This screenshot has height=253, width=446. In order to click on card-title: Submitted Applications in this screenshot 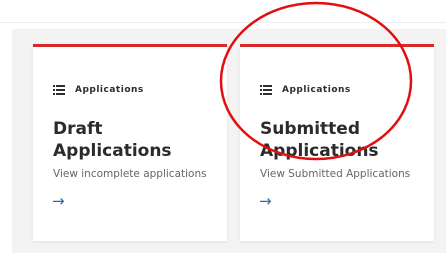, I will do `click(319, 140)`.